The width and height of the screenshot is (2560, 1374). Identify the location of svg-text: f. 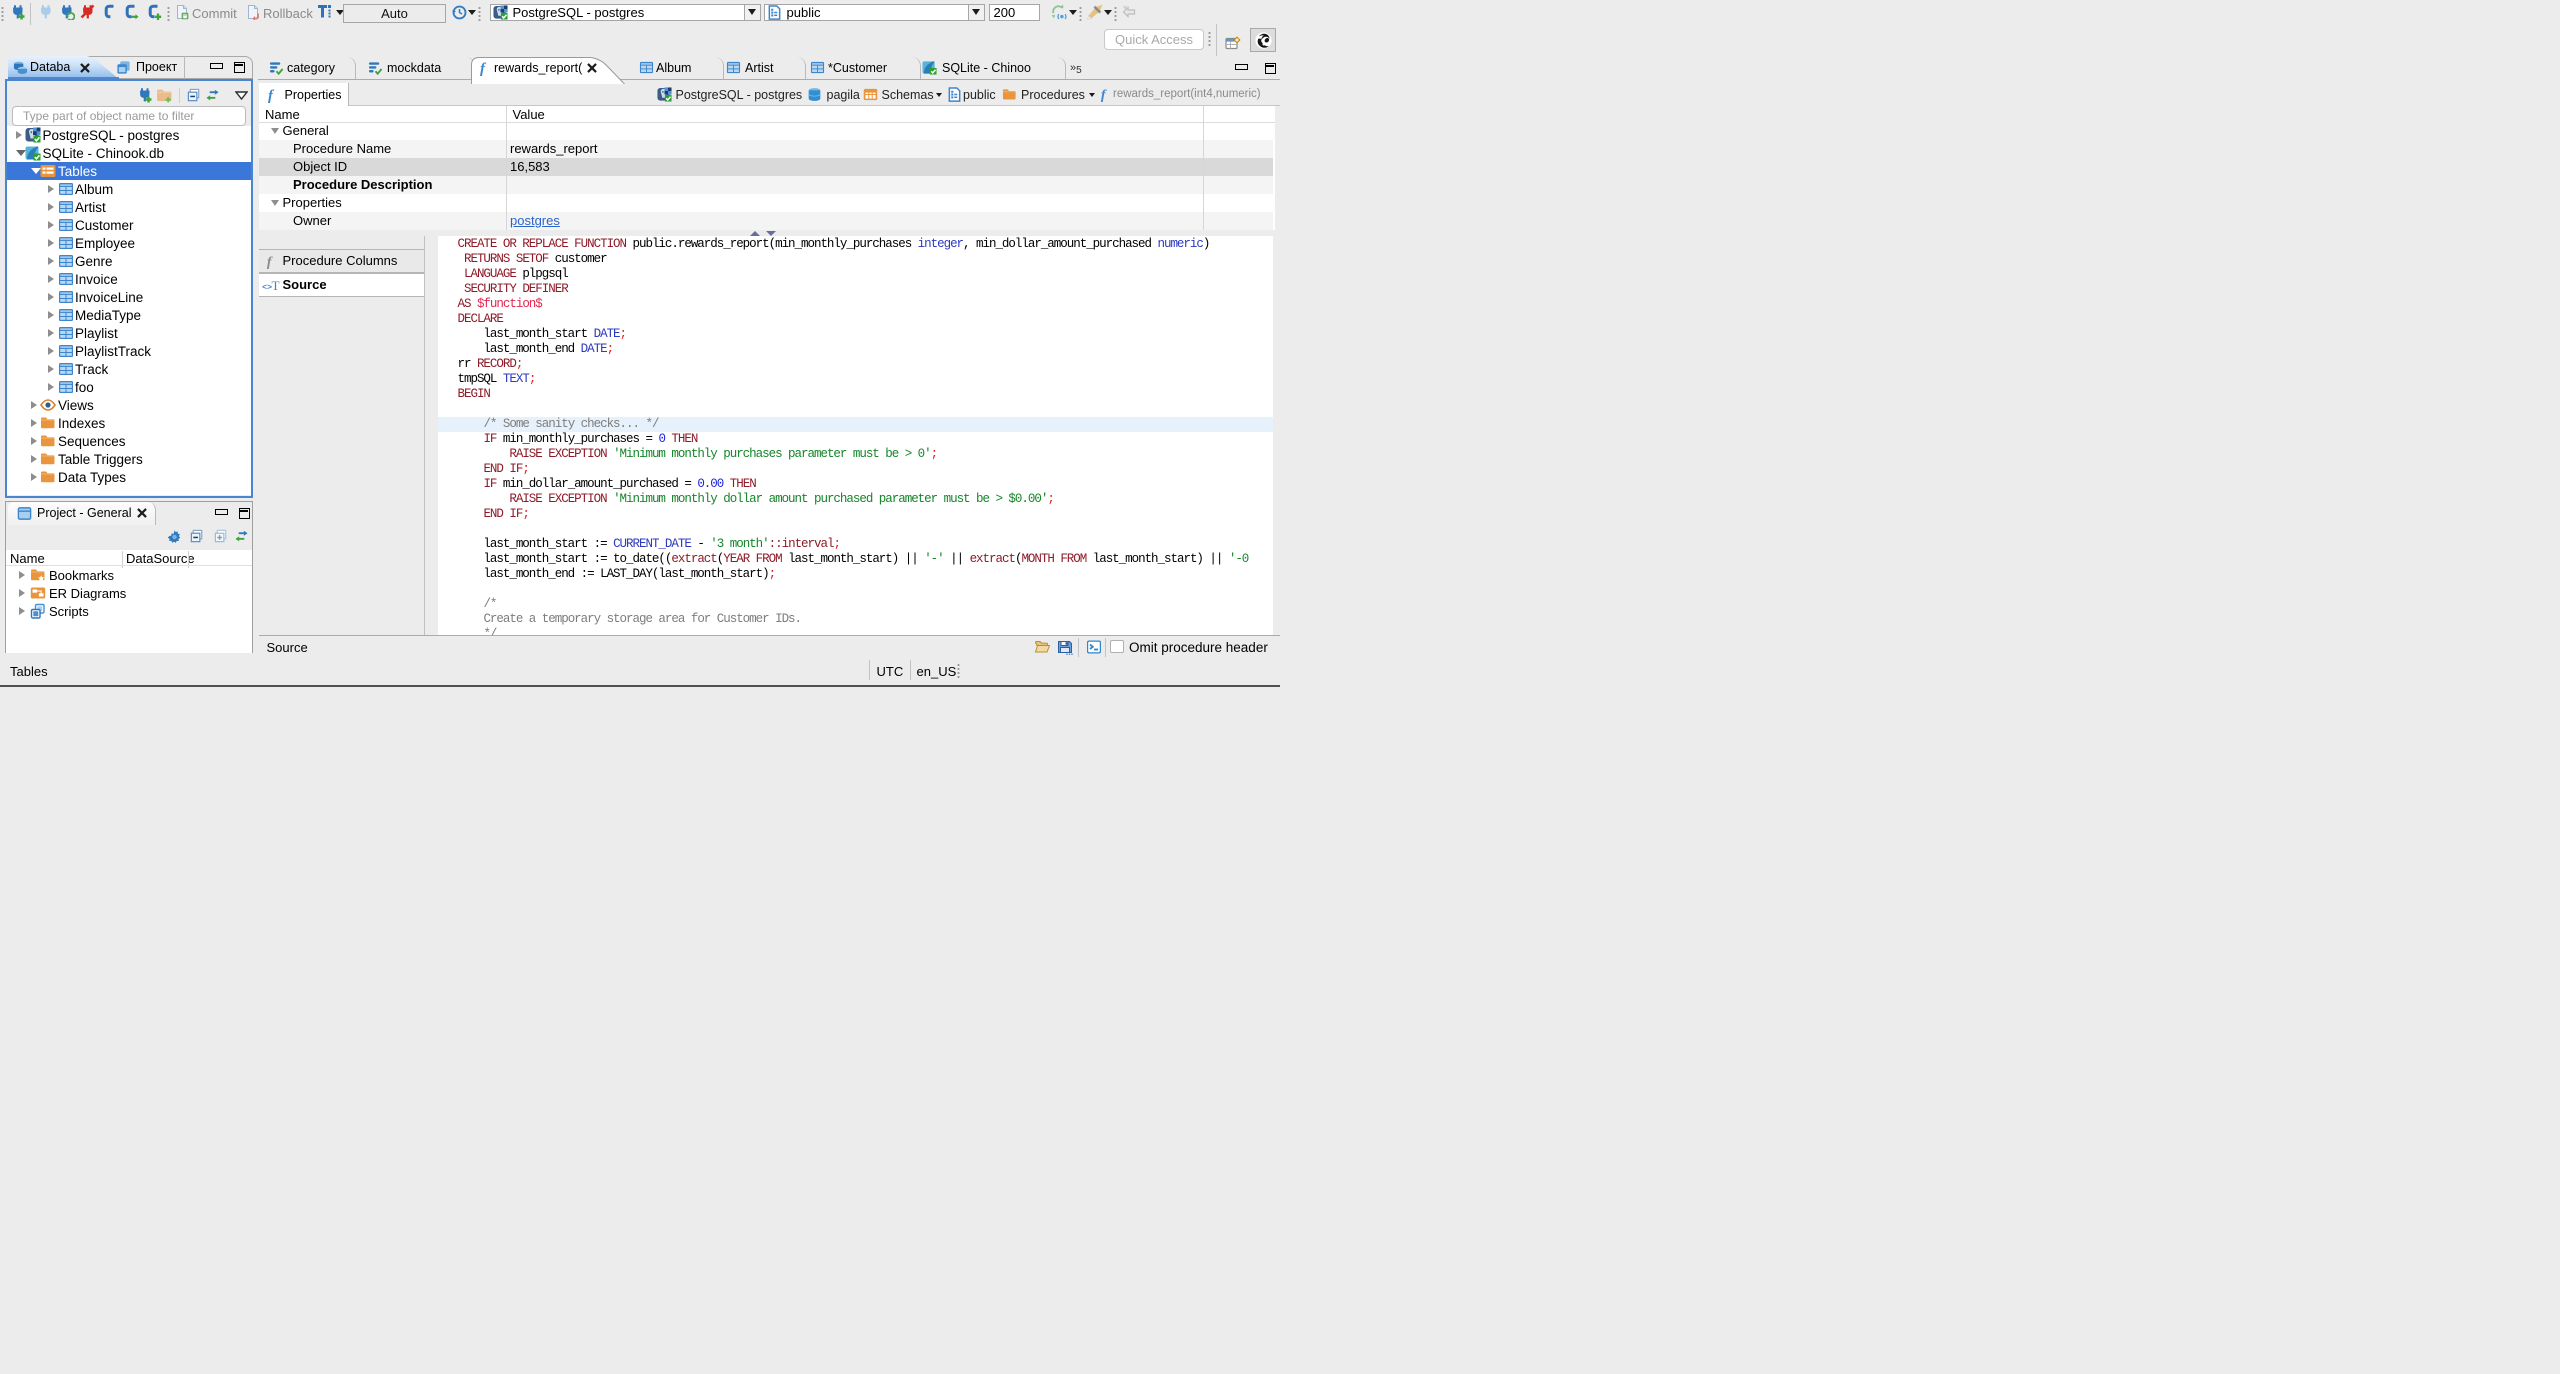
(270, 261).